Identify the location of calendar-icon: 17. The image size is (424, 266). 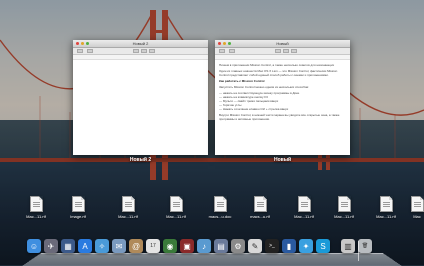
(153, 246).